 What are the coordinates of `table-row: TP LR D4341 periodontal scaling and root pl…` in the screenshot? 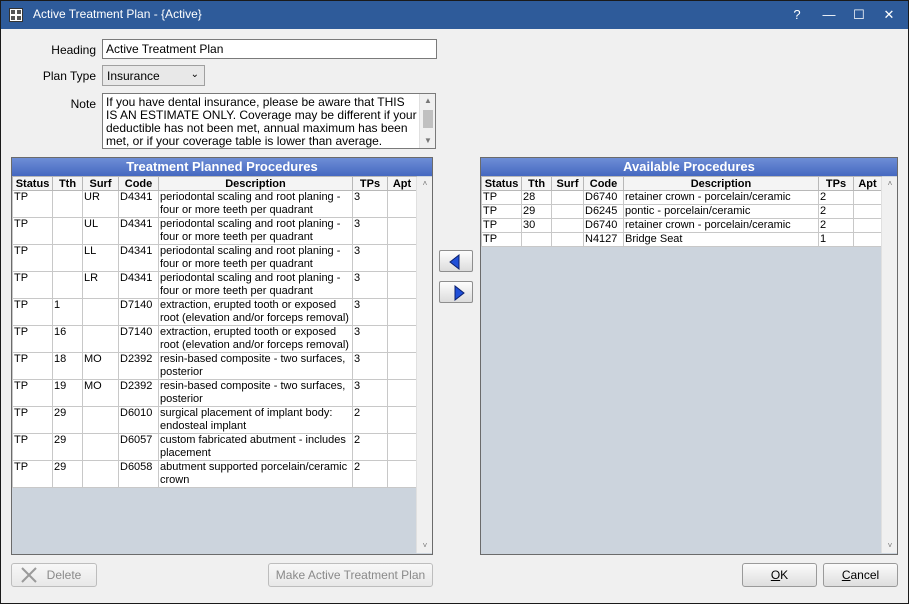 It's located at (214, 285).